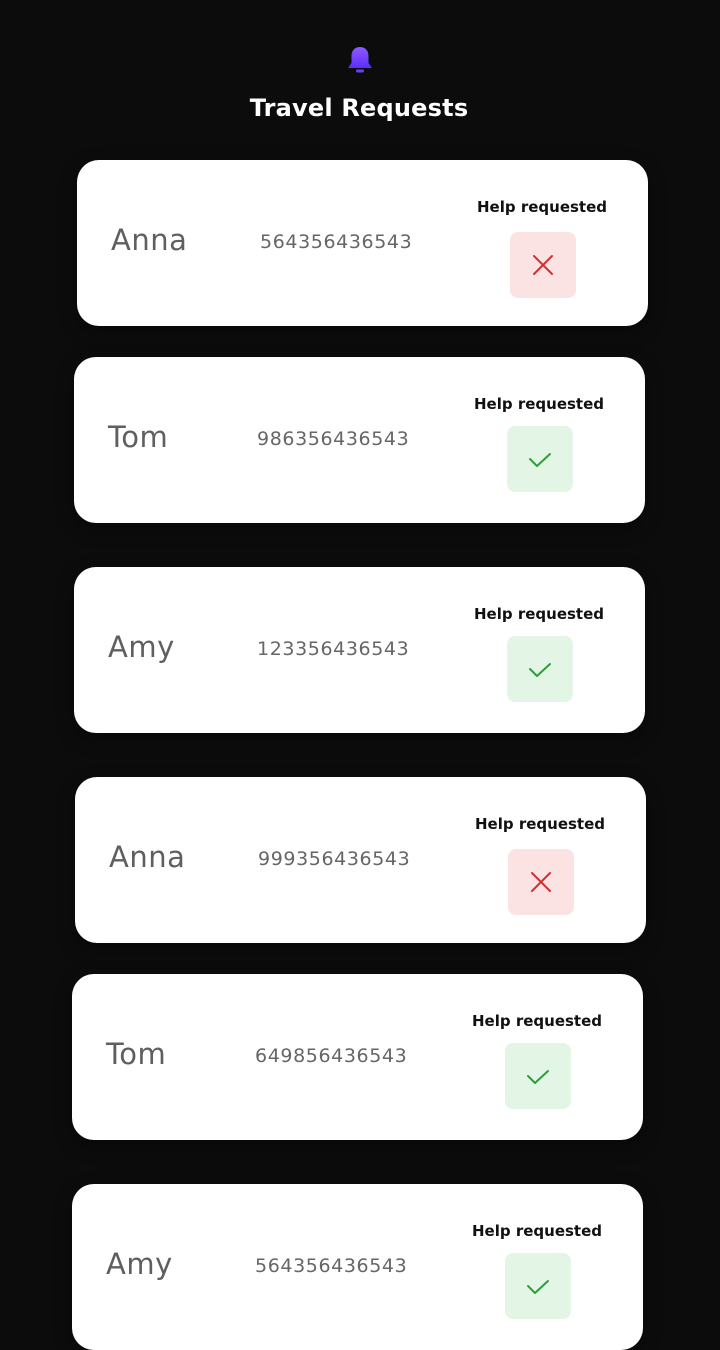 The image size is (720, 1350). I want to click on request-card: Amy 564356436543 Help requested, so click(357, 1267).